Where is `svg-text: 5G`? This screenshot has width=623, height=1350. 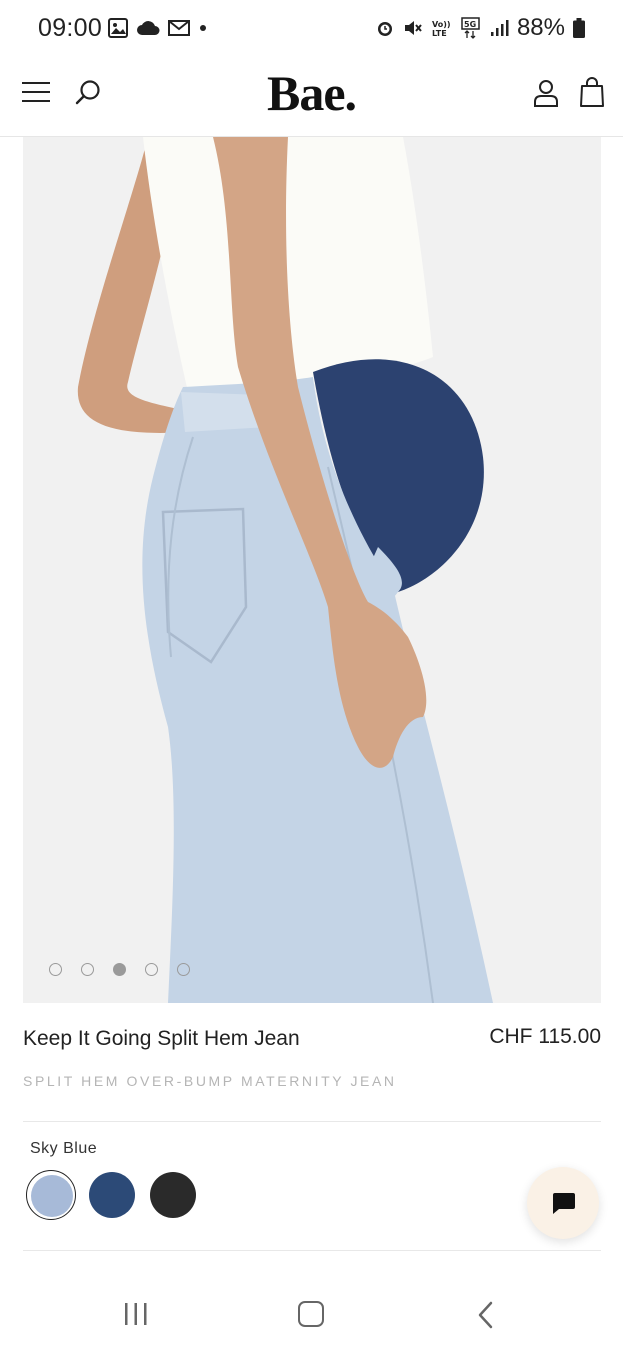 svg-text: 5G is located at coordinates (470, 24).